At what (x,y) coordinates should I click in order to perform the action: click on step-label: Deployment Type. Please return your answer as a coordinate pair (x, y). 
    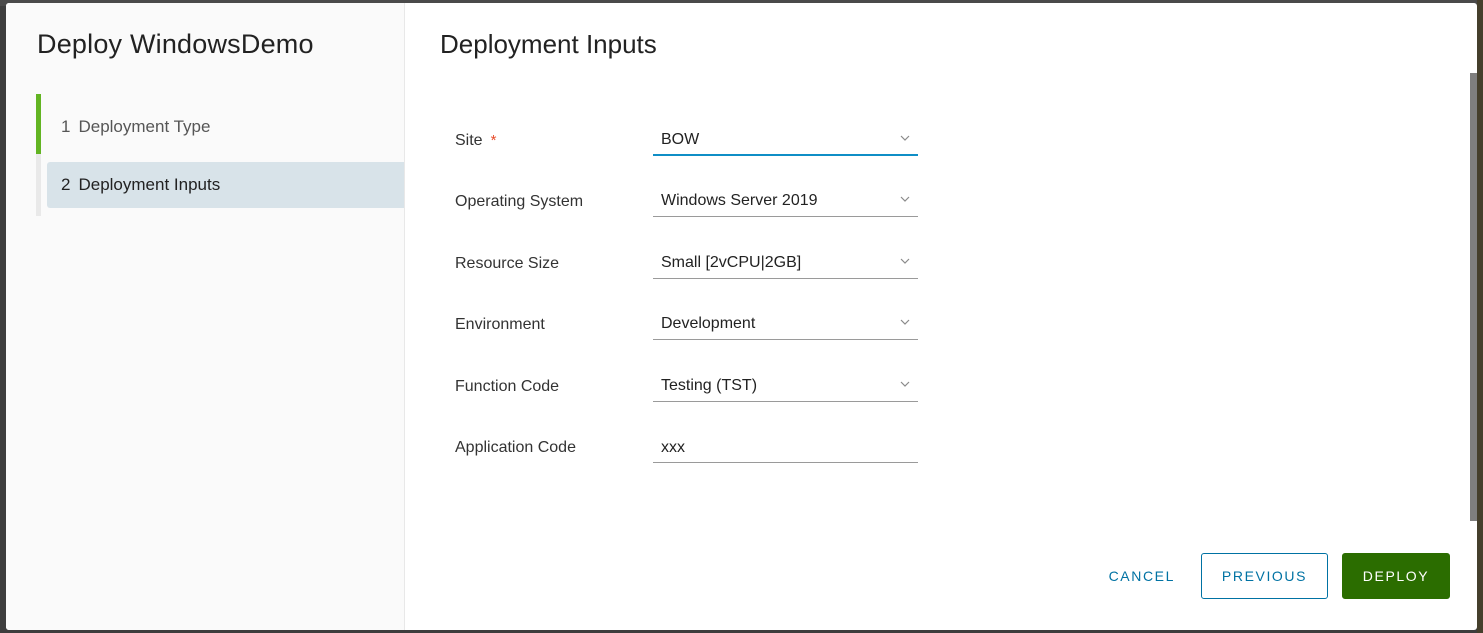
    Looking at the image, I should click on (144, 126).